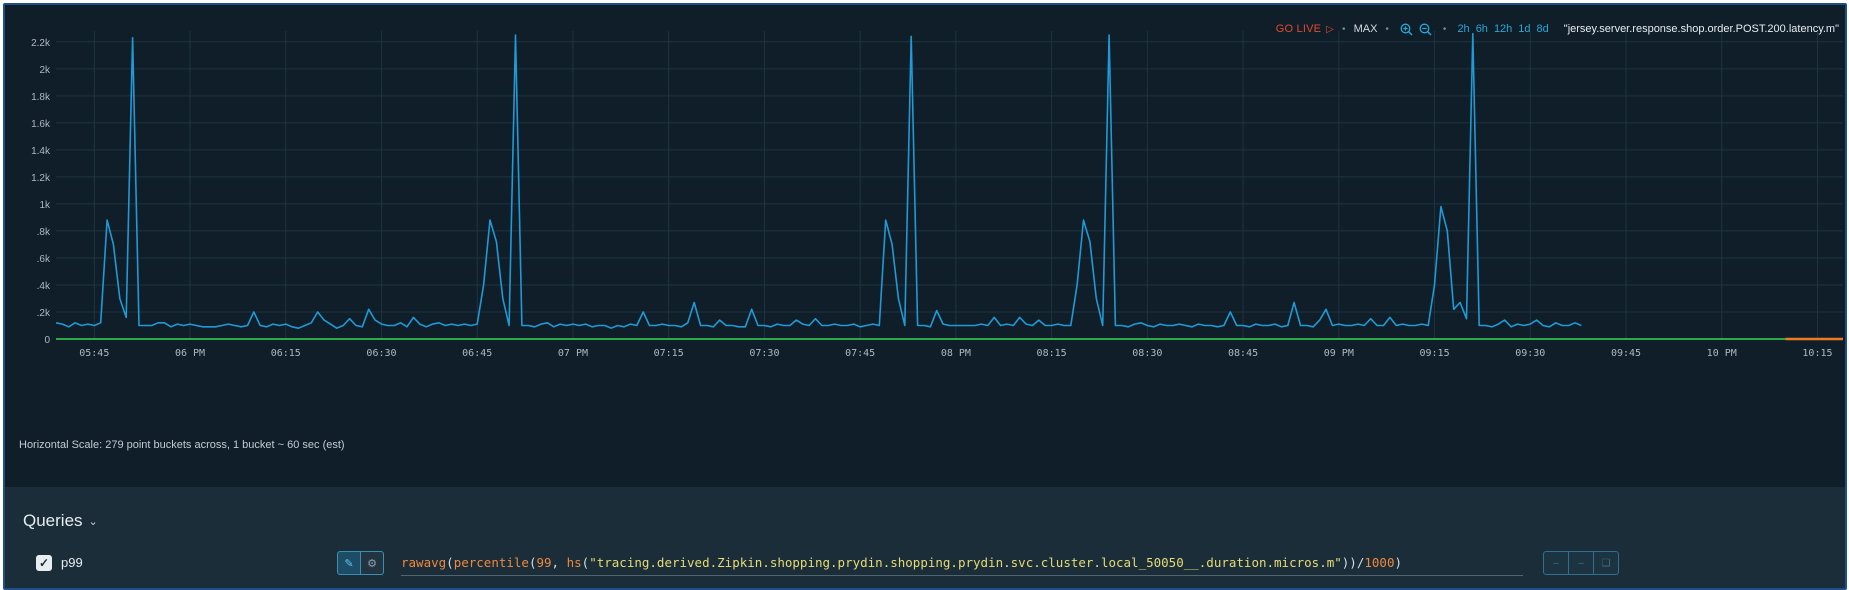 Image resolution: width=1849 pixels, height=590 pixels. What do you see at coordinates (44, 313) in the screenshot?
I see `y-tick-label: .2k` at bounding box center [44, 313].